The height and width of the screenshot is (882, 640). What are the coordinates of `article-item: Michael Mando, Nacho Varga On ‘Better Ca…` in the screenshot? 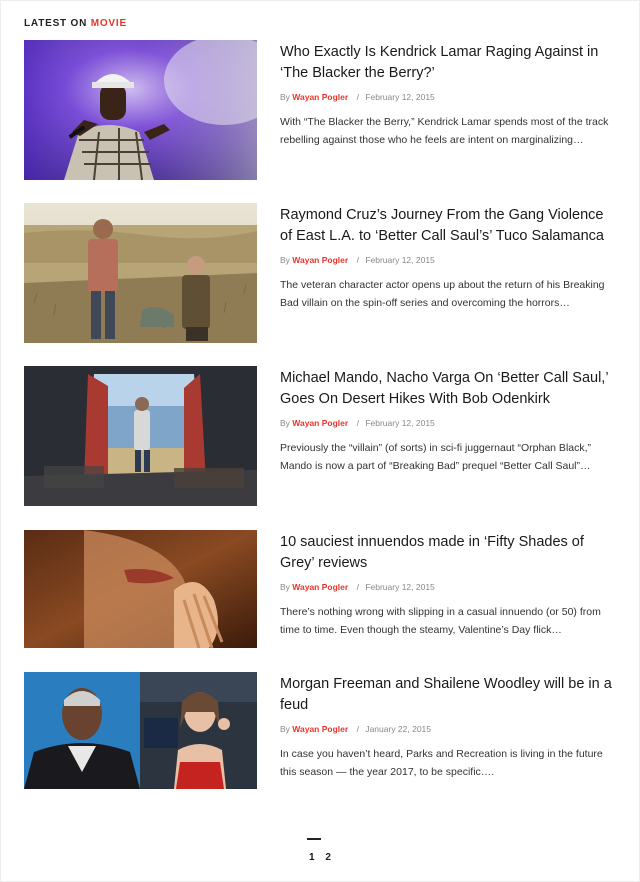 It's located at (320, 437).